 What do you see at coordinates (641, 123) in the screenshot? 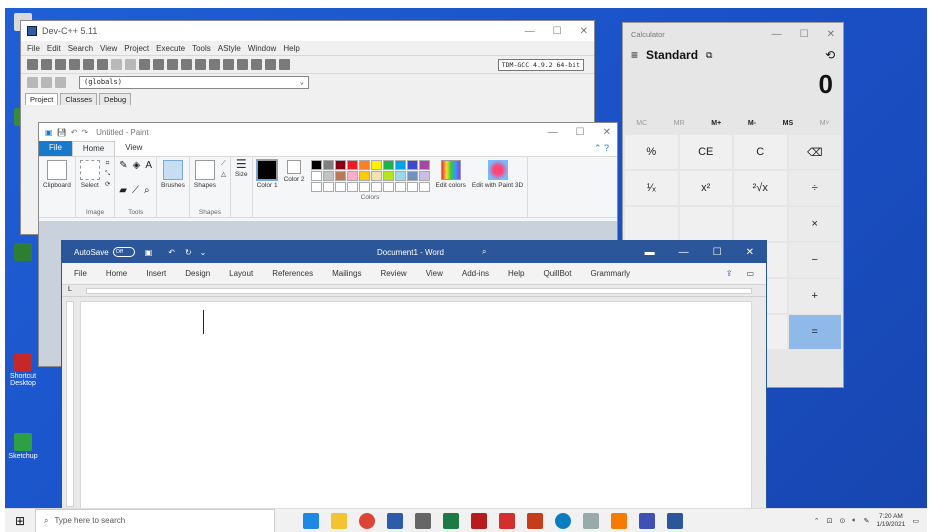
I see `memory-clear-button: MC` at bounding box center [641, 123].